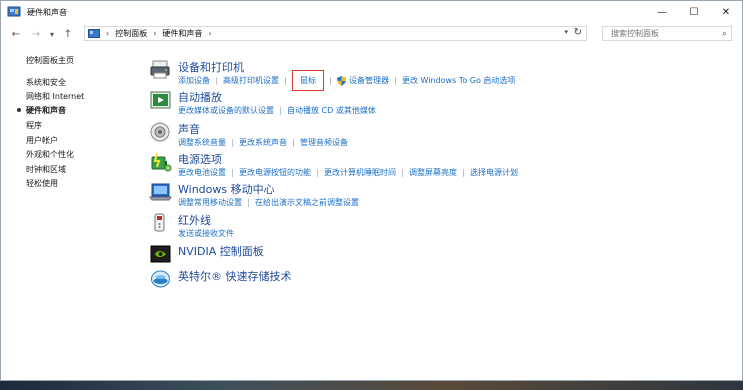 The image size is (743, 390). What do you see at coordinates (46, 82) in the screenshot?
I see `sidebar-item-system-security: 系统和安全` at bounding box center [46, 82].